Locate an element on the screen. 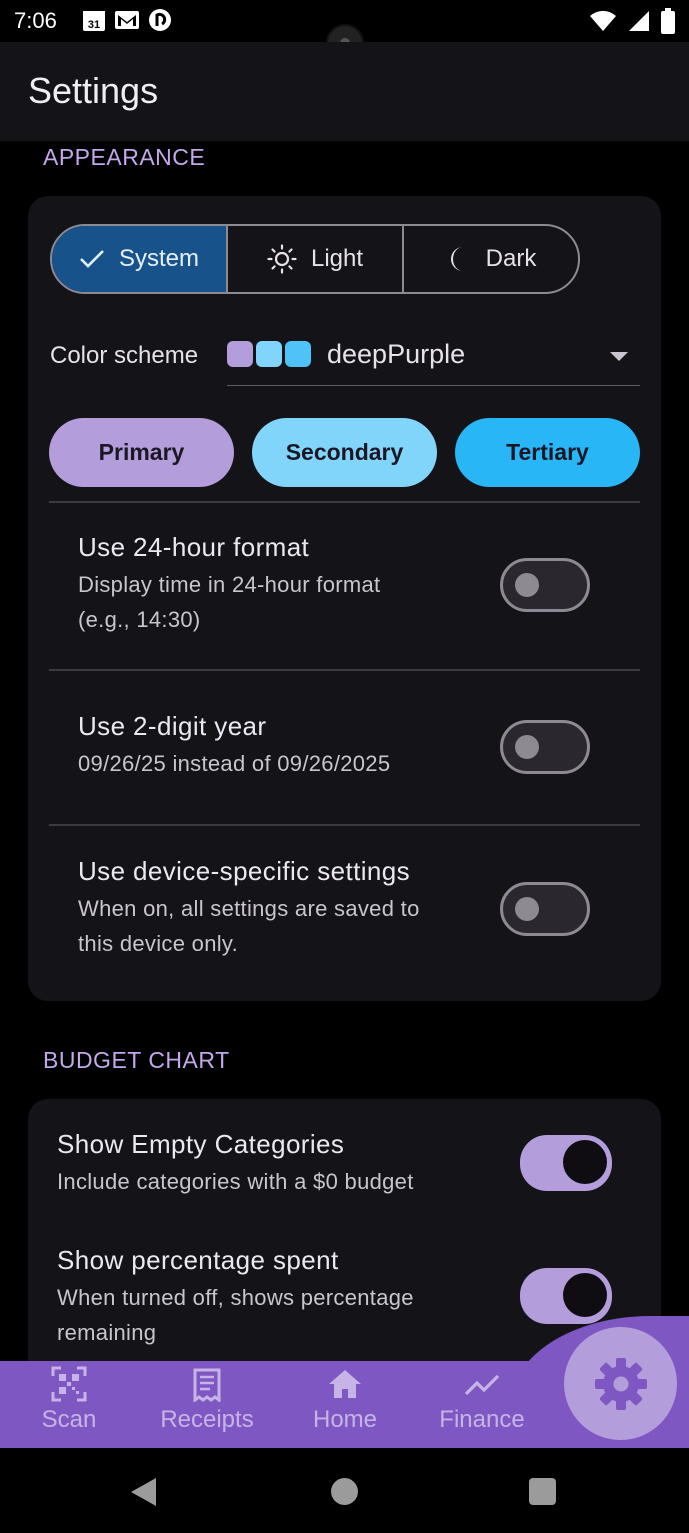 This screenshot has height=1533, width=689. trending-up-icon is located at coordinates (482, 1385).